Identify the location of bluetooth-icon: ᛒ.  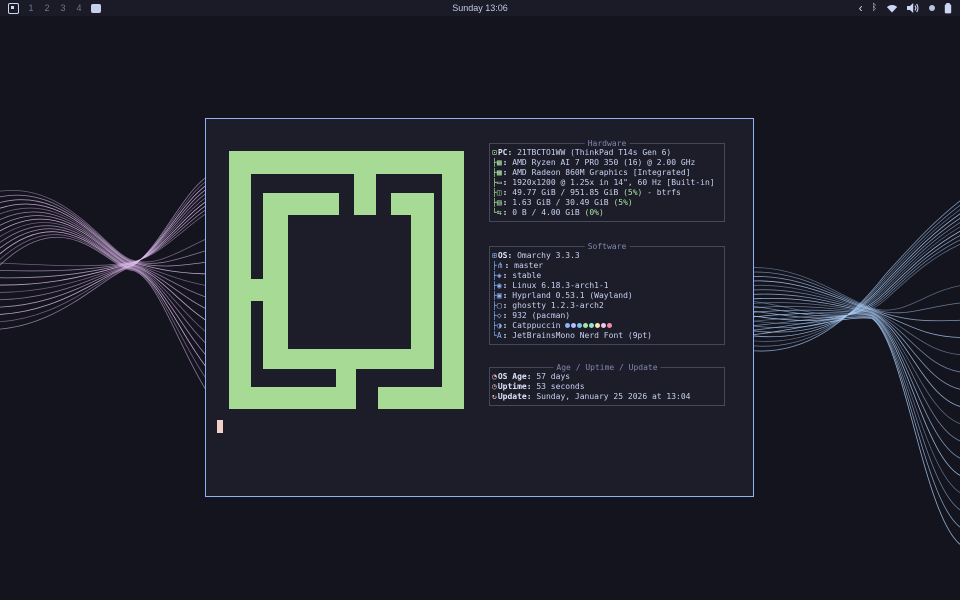
(874, 8).